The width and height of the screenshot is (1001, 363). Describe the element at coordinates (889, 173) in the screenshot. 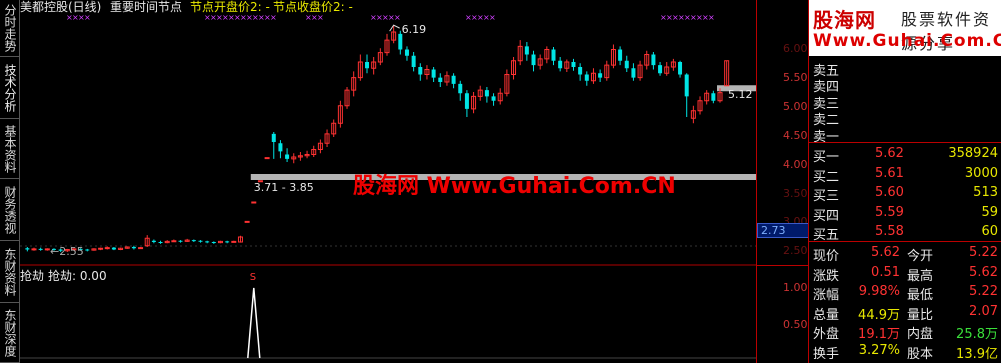

I see `bid-price: 5.61` at that location.